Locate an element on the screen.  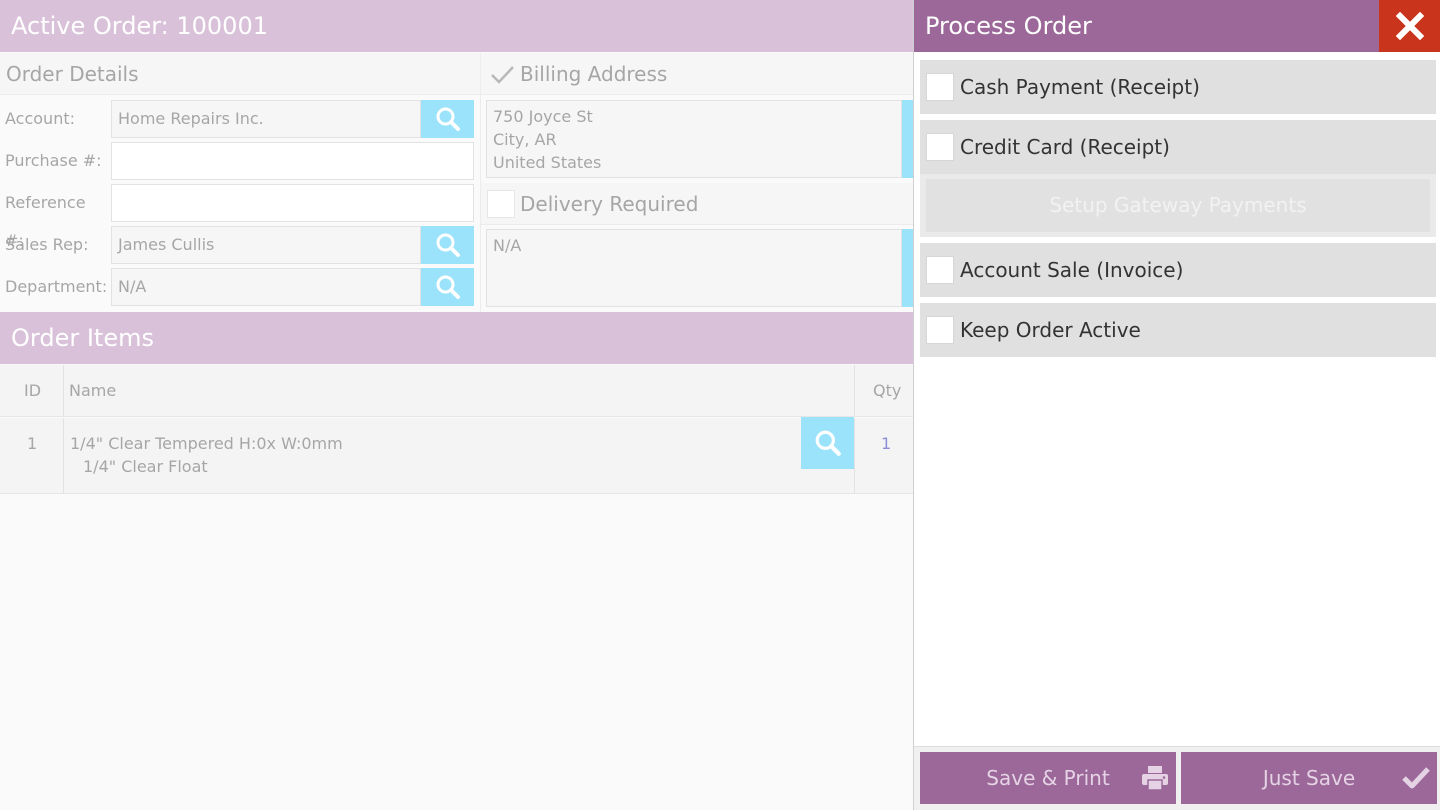
billing-address-label: Billing Address is located at coordinates (594, 74).